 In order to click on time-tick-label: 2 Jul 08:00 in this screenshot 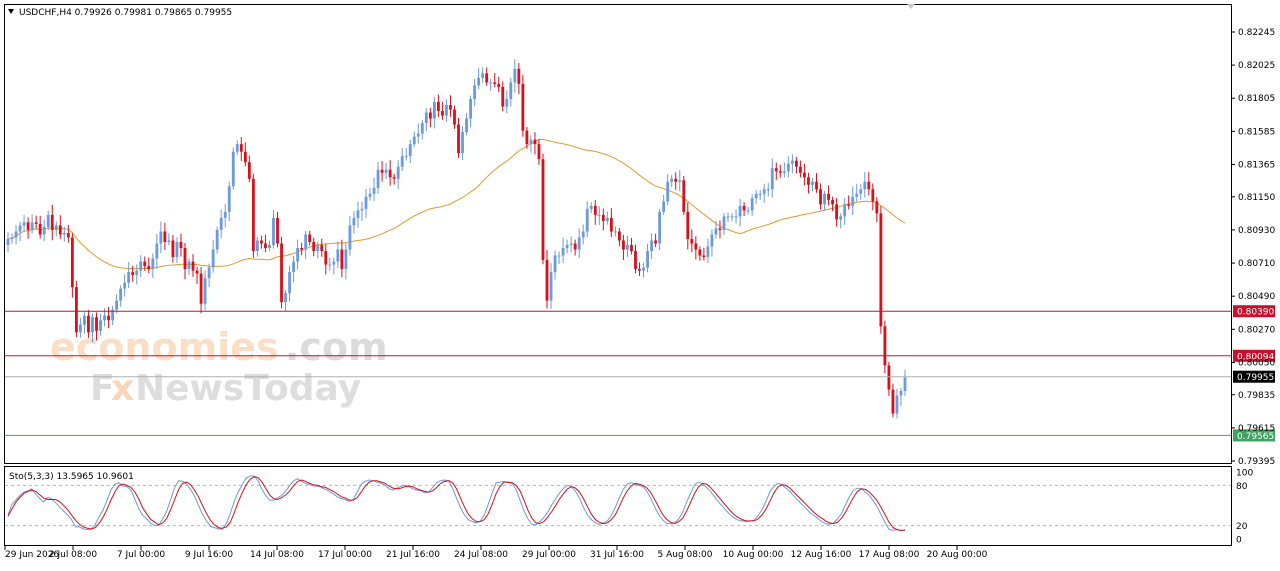, I will do `click(73, 555)`.